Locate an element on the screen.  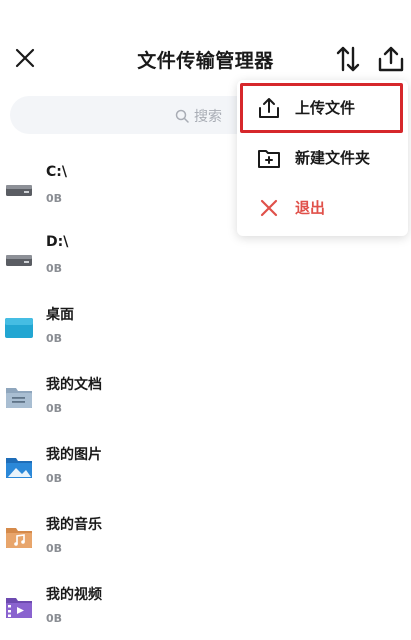
list-item: 我的文档 0B is located at coordinates (205, 395).